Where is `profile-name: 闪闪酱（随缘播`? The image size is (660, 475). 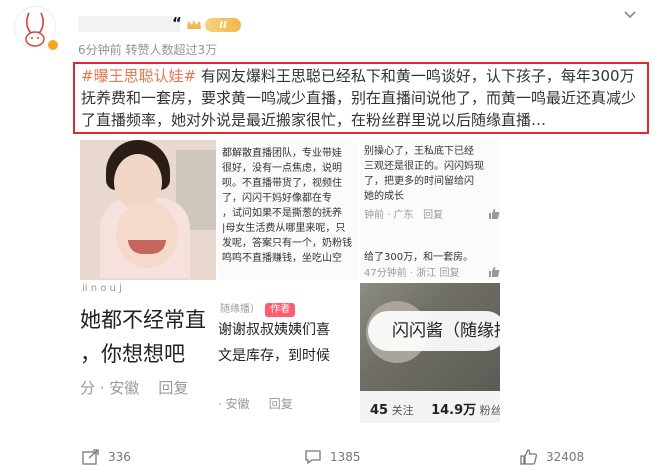 profile-name: 闪闪酱（随缘播 is located at coordinates (434, 331).